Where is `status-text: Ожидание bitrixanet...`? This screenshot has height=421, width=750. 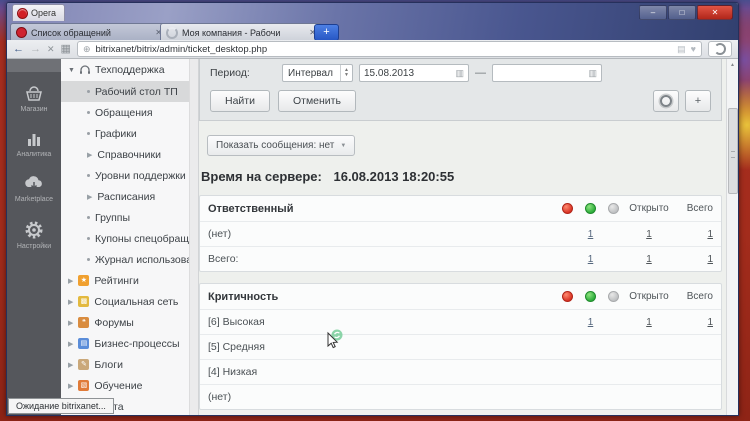 status-text: Ожидание bitrixanet... is located at coordinates (61, 406).